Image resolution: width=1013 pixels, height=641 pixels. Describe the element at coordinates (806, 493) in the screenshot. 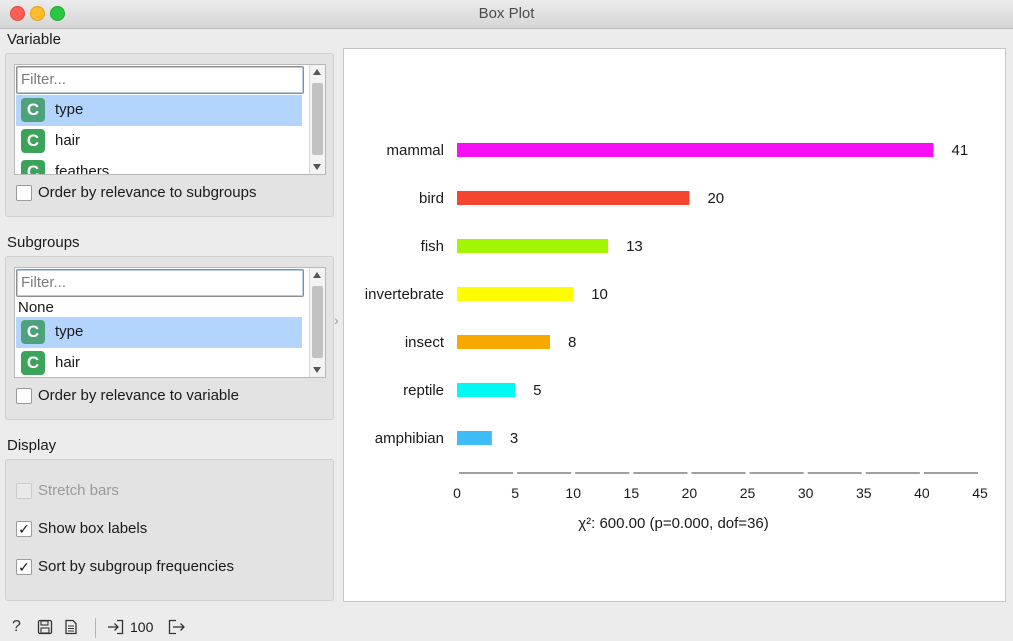

I see `x-tick-label: 30` at that location.